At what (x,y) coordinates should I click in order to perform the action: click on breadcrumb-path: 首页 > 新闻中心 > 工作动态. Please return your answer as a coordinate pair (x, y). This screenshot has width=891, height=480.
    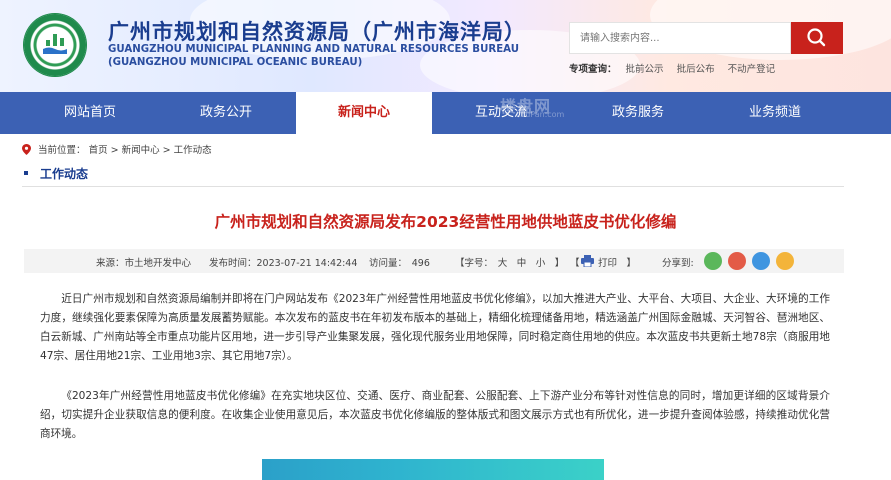
    Looking at the image, I should click on (150, 150).